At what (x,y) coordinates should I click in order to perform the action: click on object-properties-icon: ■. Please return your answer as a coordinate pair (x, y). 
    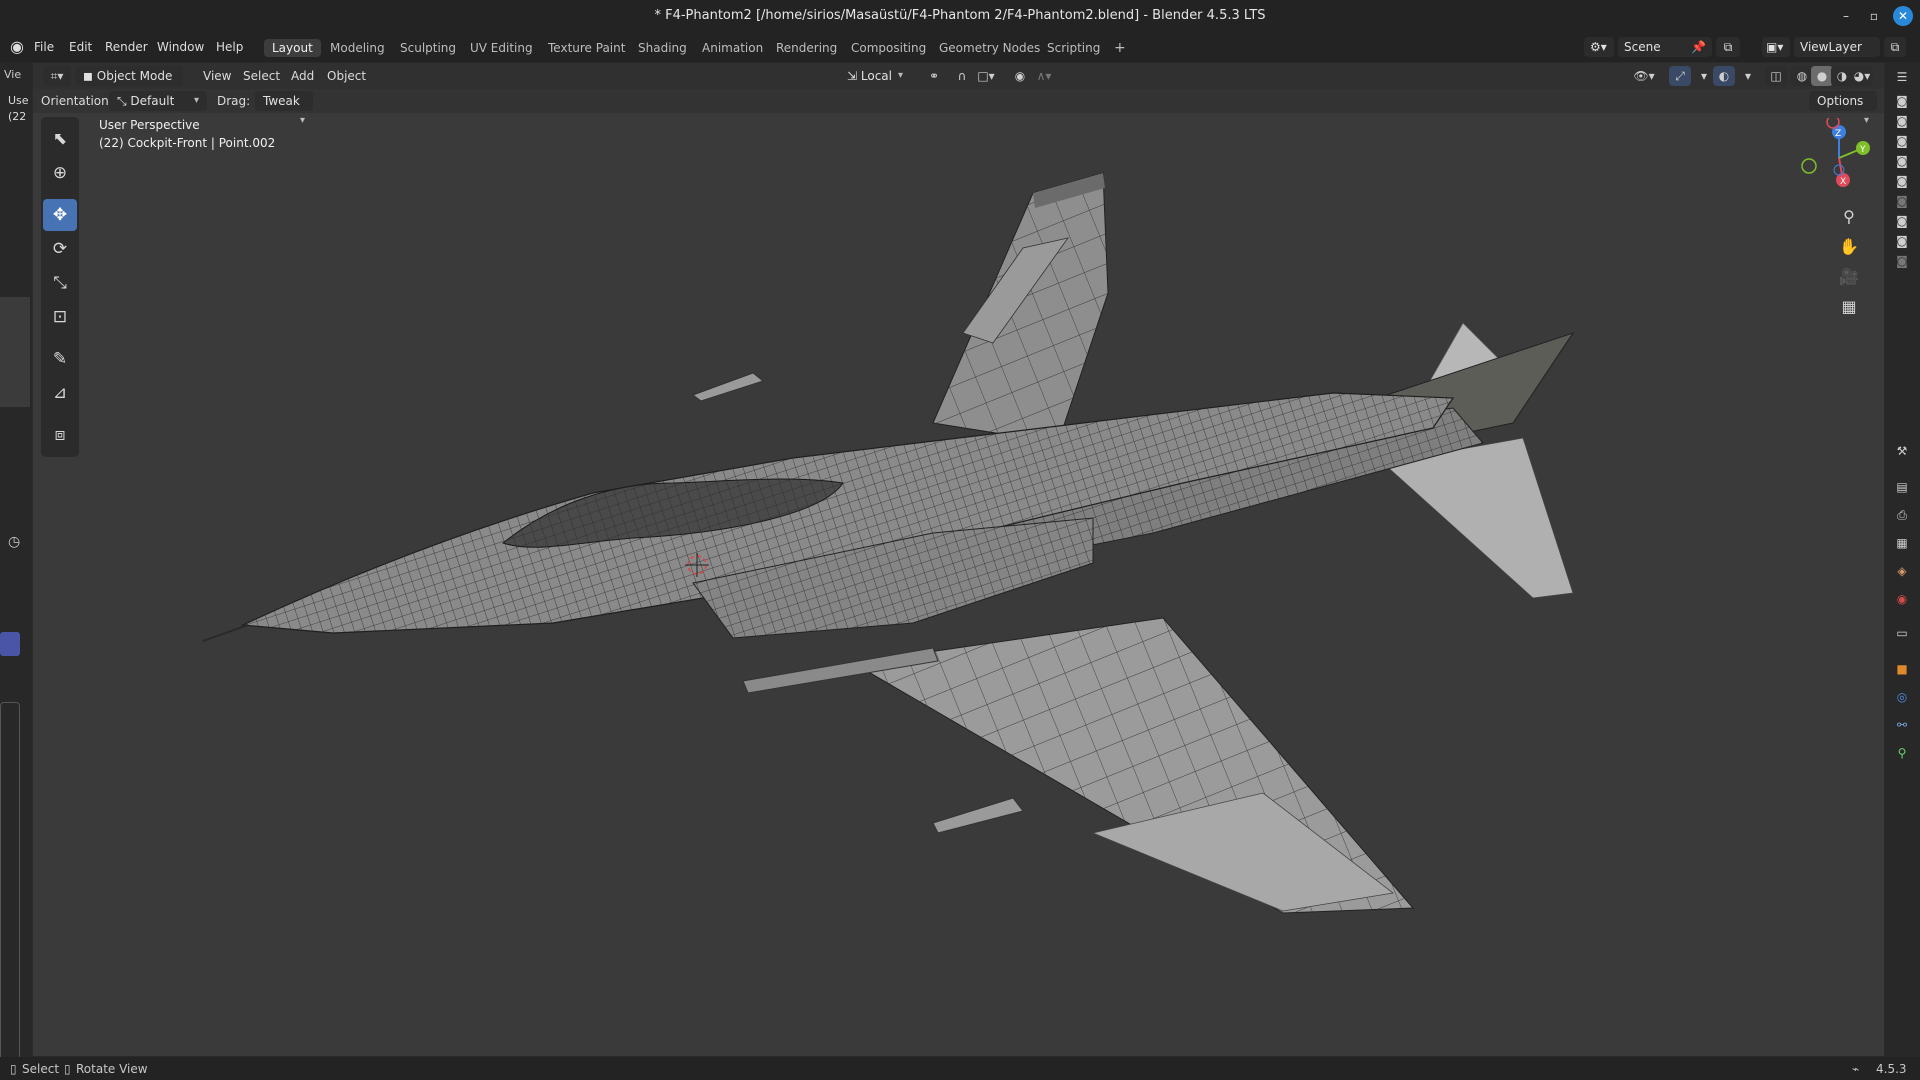
    Looking at the image, I should click on (1902, 669).